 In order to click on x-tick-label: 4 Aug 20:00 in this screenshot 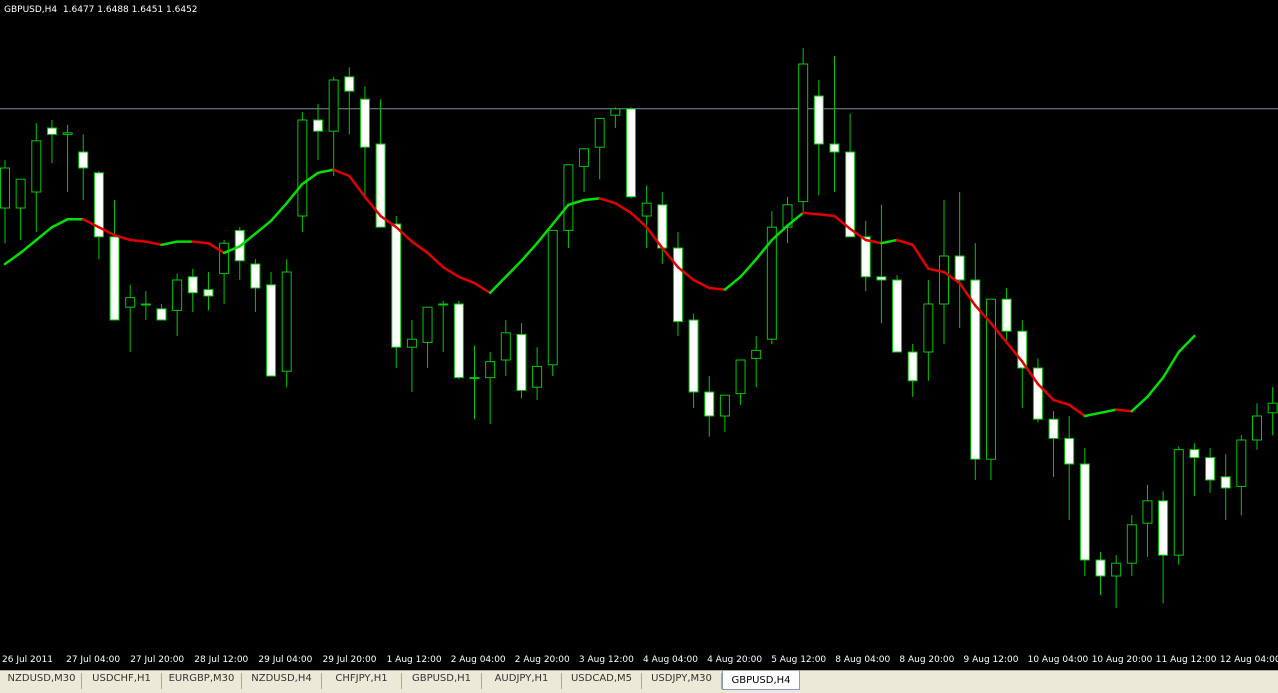, I will do `click(735, 660)`.